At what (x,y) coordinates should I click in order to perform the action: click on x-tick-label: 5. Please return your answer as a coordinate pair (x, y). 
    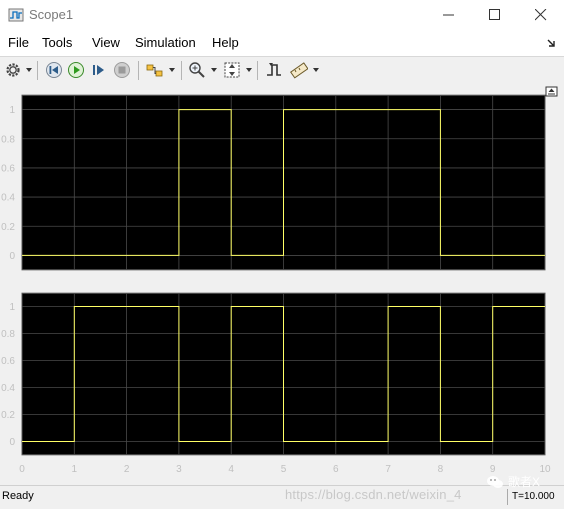
    Looking at the image, I should click on (284, 469).